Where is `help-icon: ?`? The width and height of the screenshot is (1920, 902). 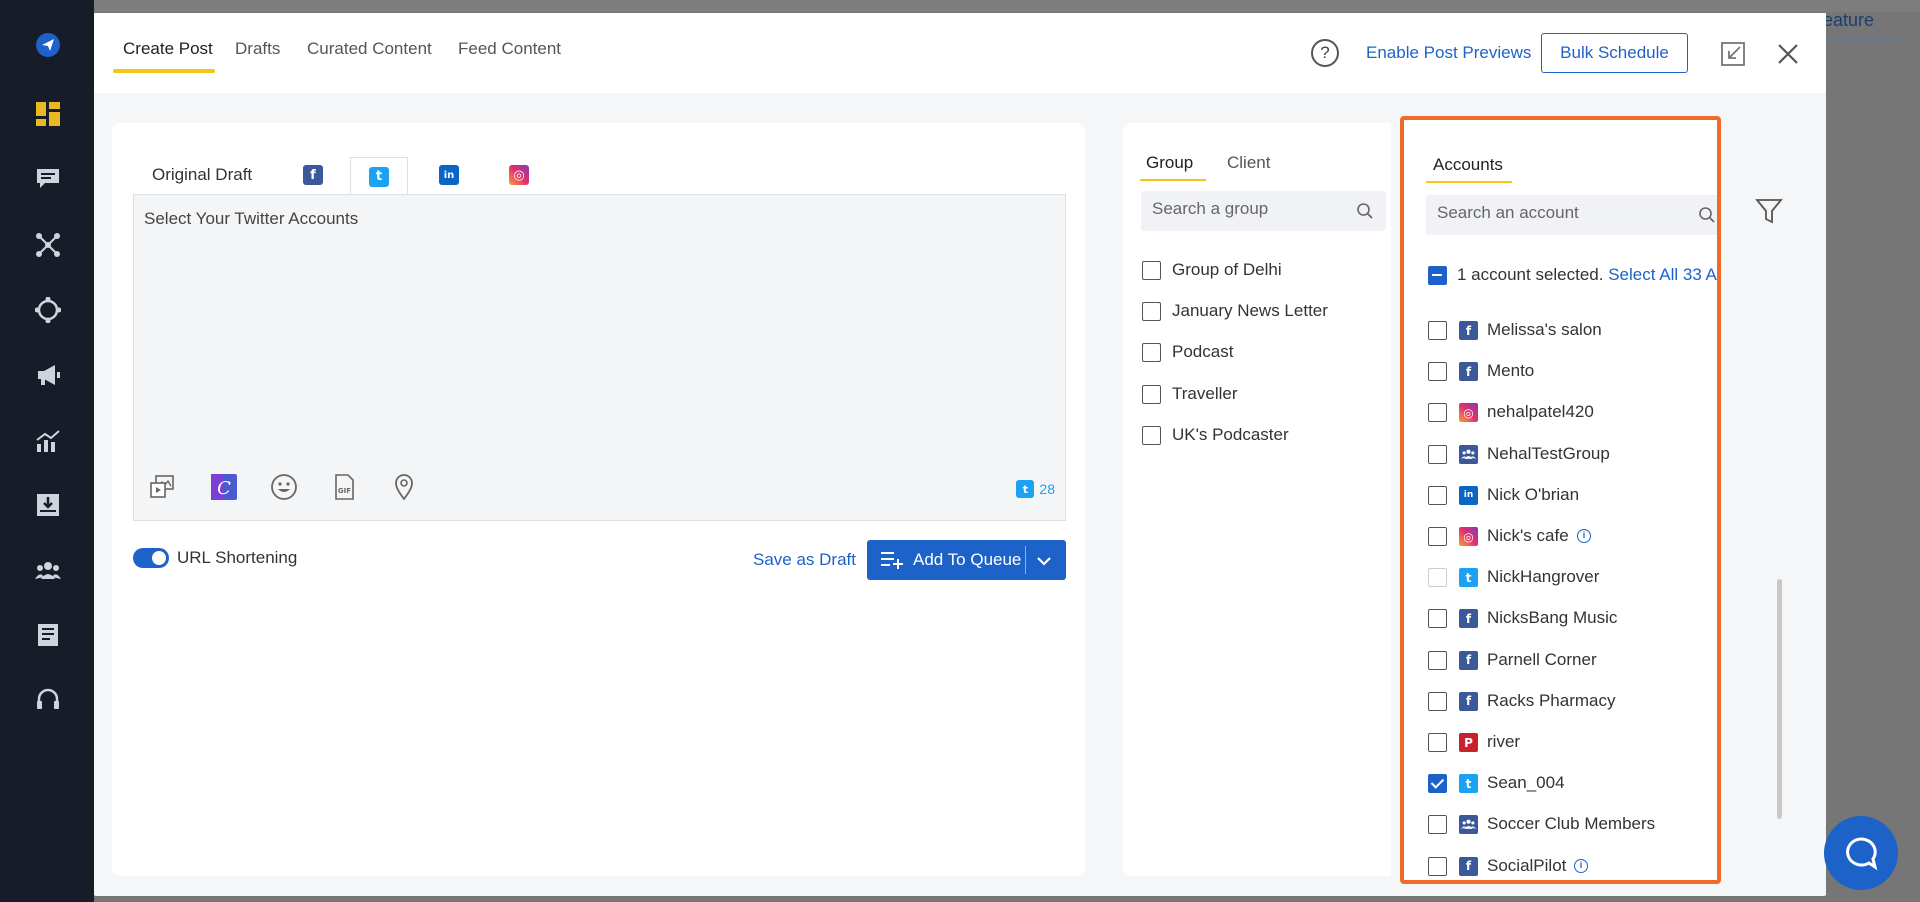 help-icon: ? is located at coordinates (1325, 53).